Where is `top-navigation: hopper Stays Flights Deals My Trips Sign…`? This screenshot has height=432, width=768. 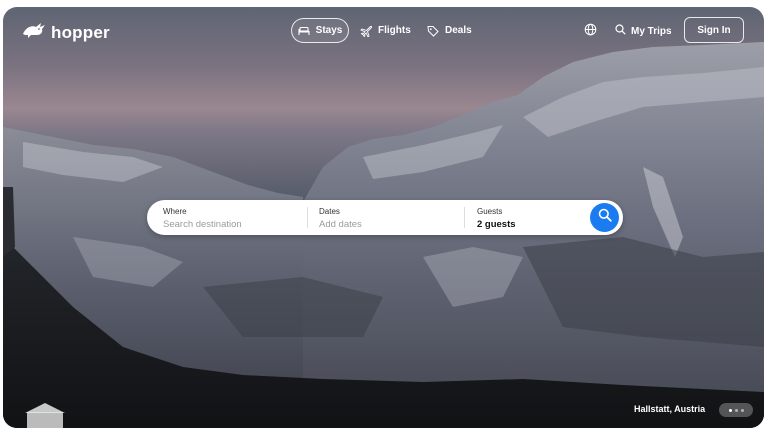 top-navigation: hopper Stays Flights Deals My Trips Sign… is located at coordinates (383, 31).